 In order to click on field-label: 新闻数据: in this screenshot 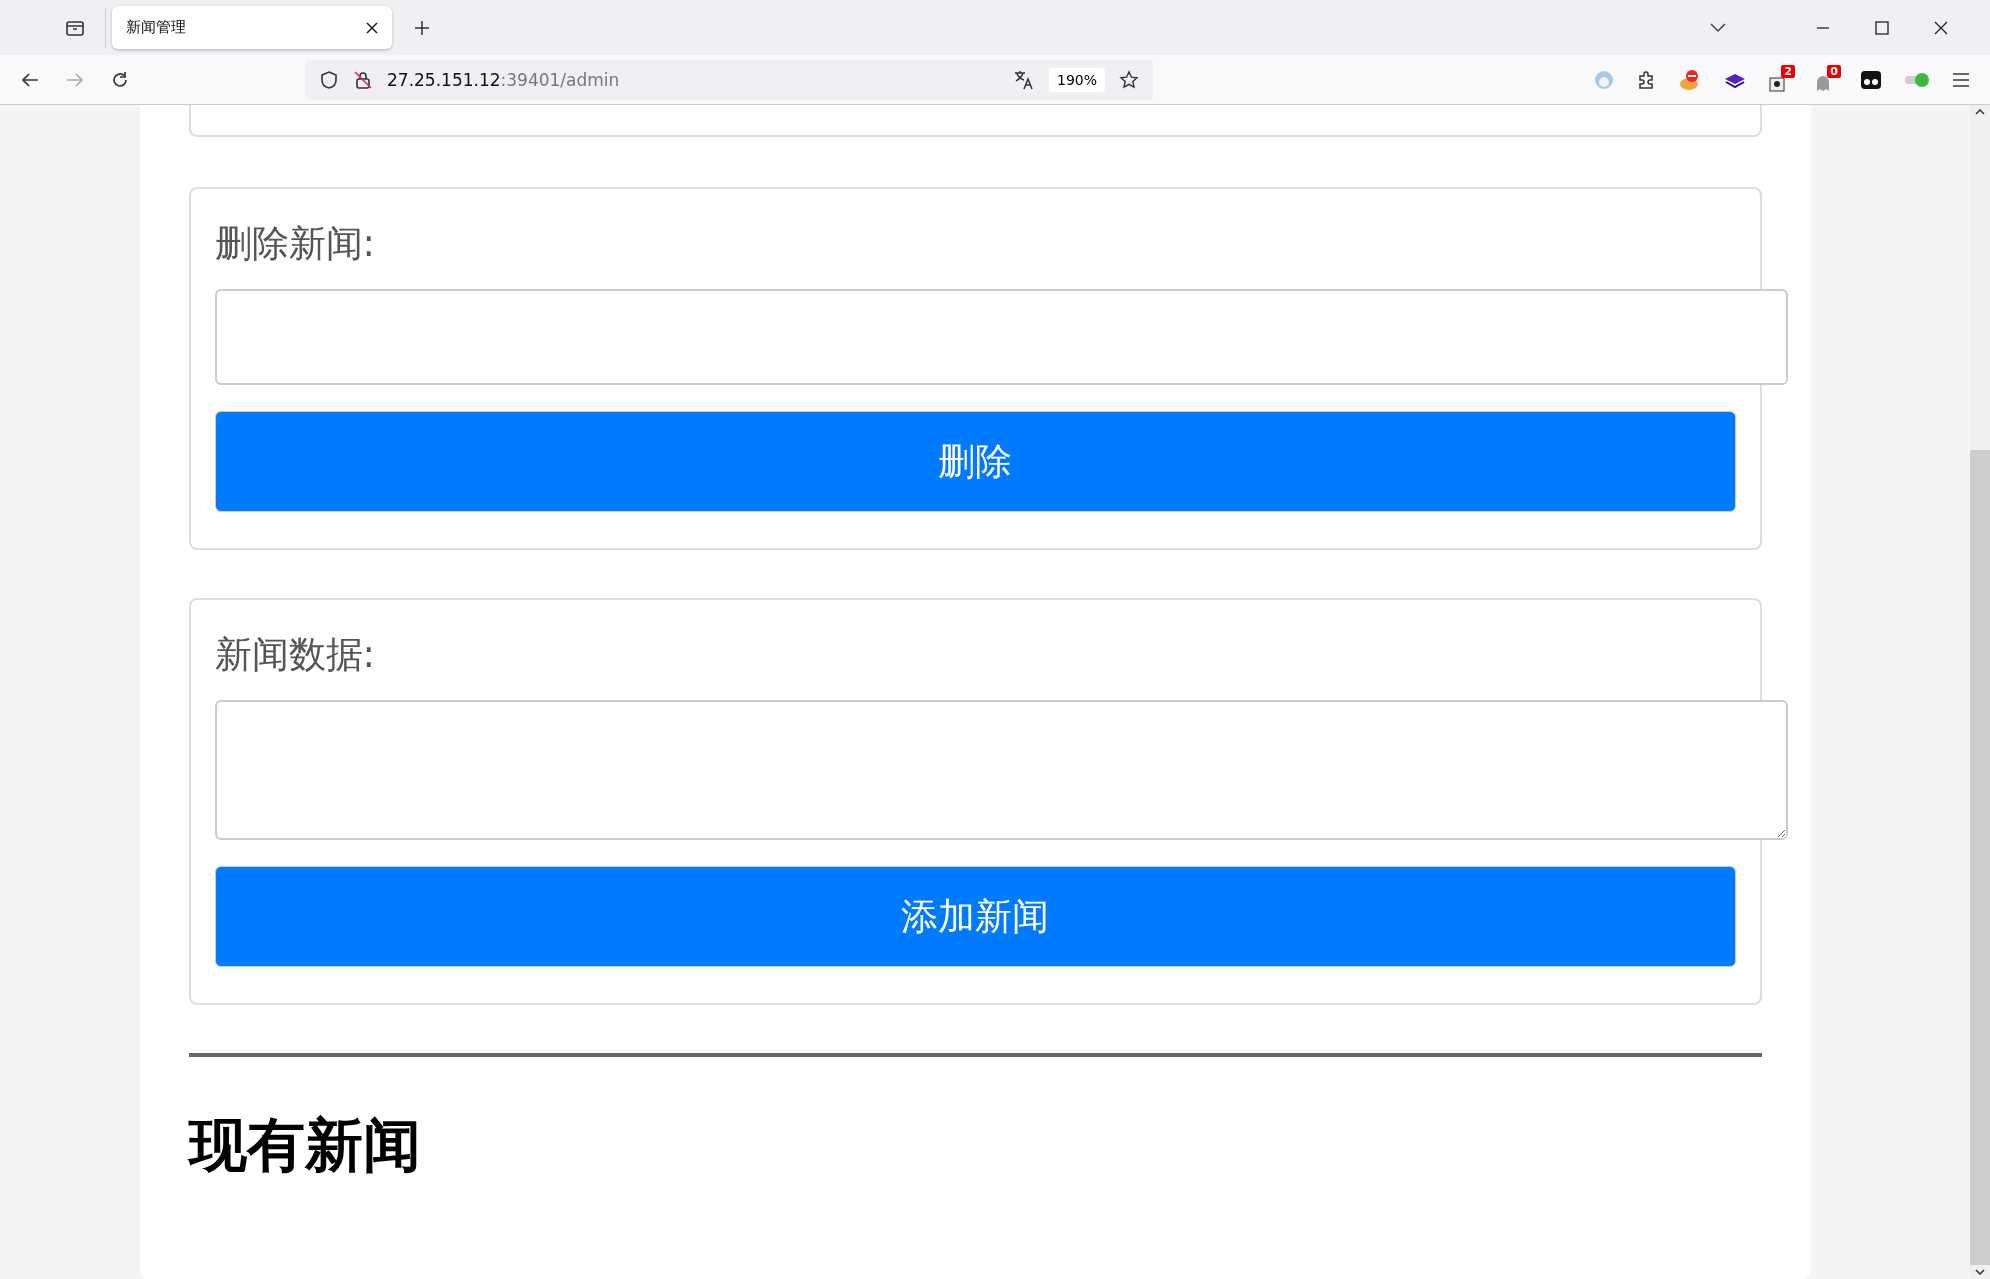, I will do `click(295, 655)`.